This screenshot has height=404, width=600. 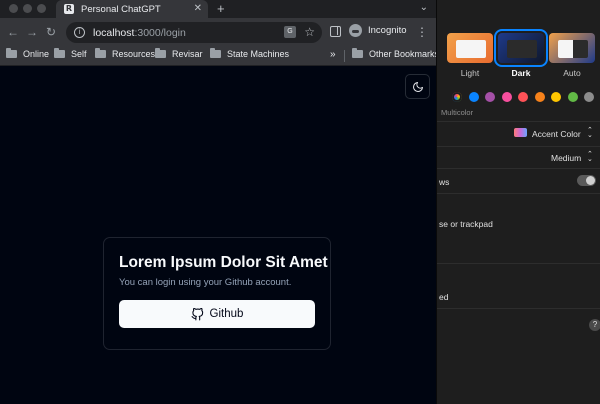 I want to click on bookmark-label: Resources, so click(x=134, y=54).